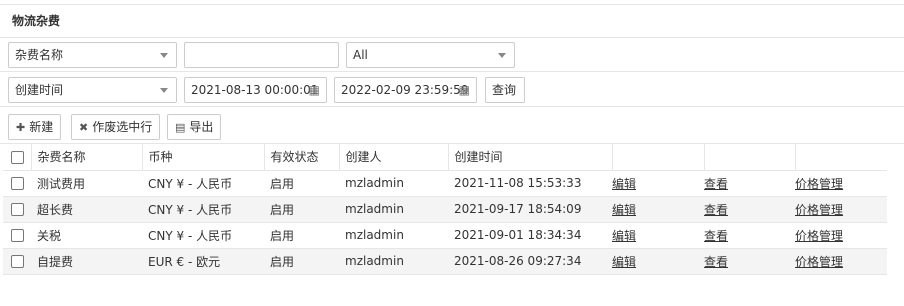 This screenshot has height=306, width=904. I want to click on date-field-value: 创建时间, so click(39, 90).